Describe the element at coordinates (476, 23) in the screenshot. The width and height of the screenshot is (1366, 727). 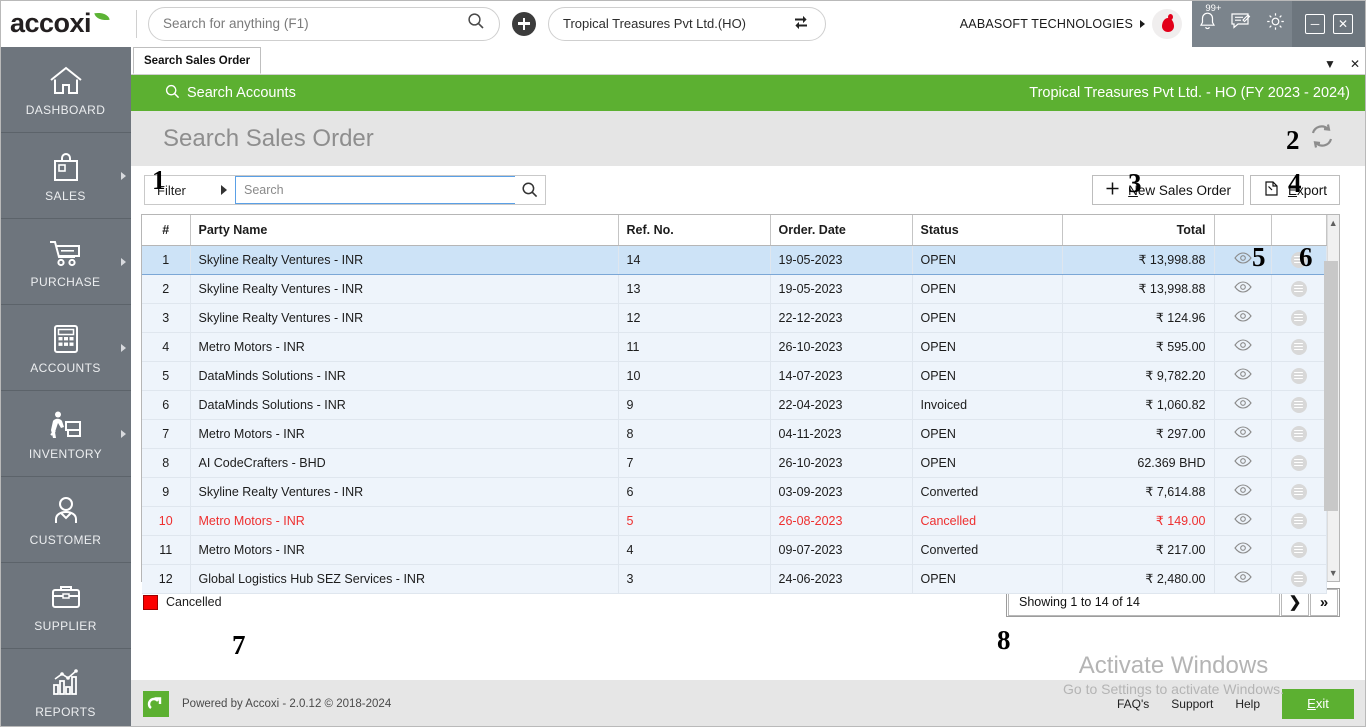
I see `search-icon` at that location.